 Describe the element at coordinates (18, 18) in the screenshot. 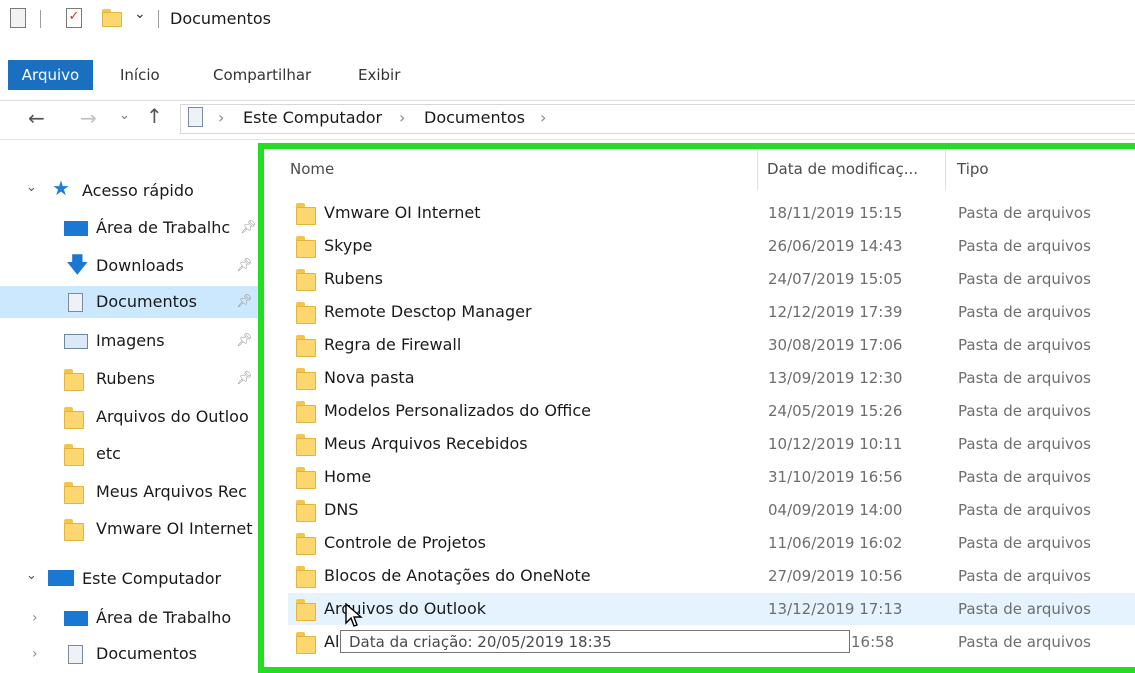

I see `properties-icon` at that location.